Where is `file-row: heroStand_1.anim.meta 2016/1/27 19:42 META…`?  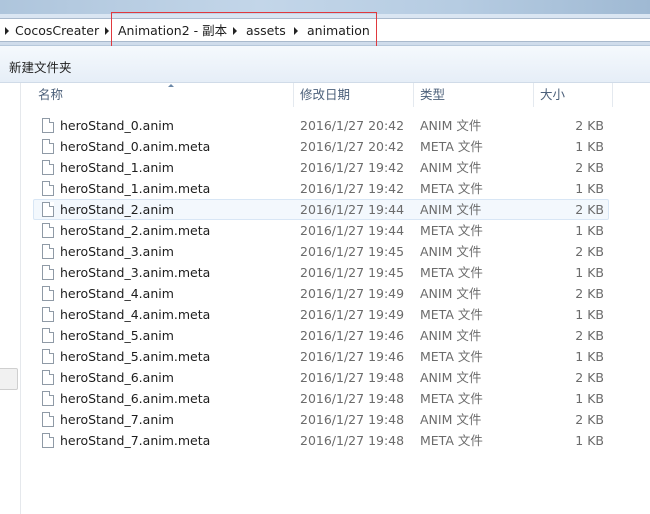
file-row: heroStand_1.anim.meta 2016/1/27 19:42 META… is located at coordinates (321, 188).